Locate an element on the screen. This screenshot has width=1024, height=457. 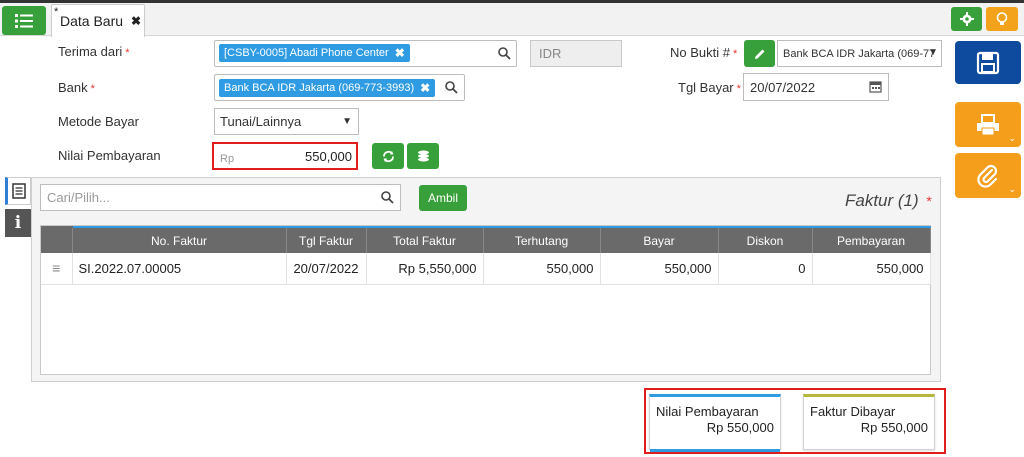
col-header-diskon: Diskon is located at coordinates (765, 239).